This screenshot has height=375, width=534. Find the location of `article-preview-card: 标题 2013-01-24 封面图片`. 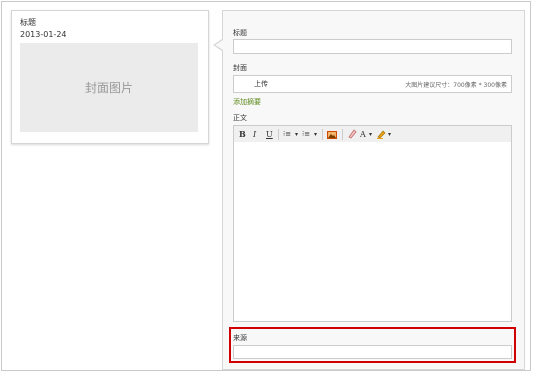

article-preview-card: 标题 2013-01-24 封面图片 is located at coordinates (110, 77).